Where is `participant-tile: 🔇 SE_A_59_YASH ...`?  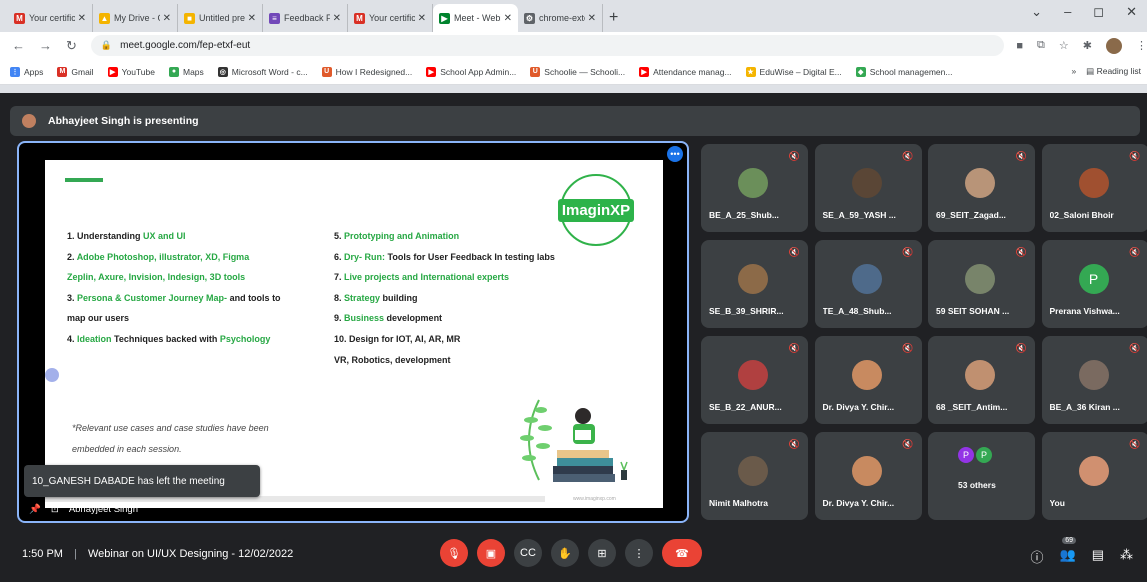
participant-tile: 🔇 SE_A_59_YASH ... is located at coordinates (868, 188).